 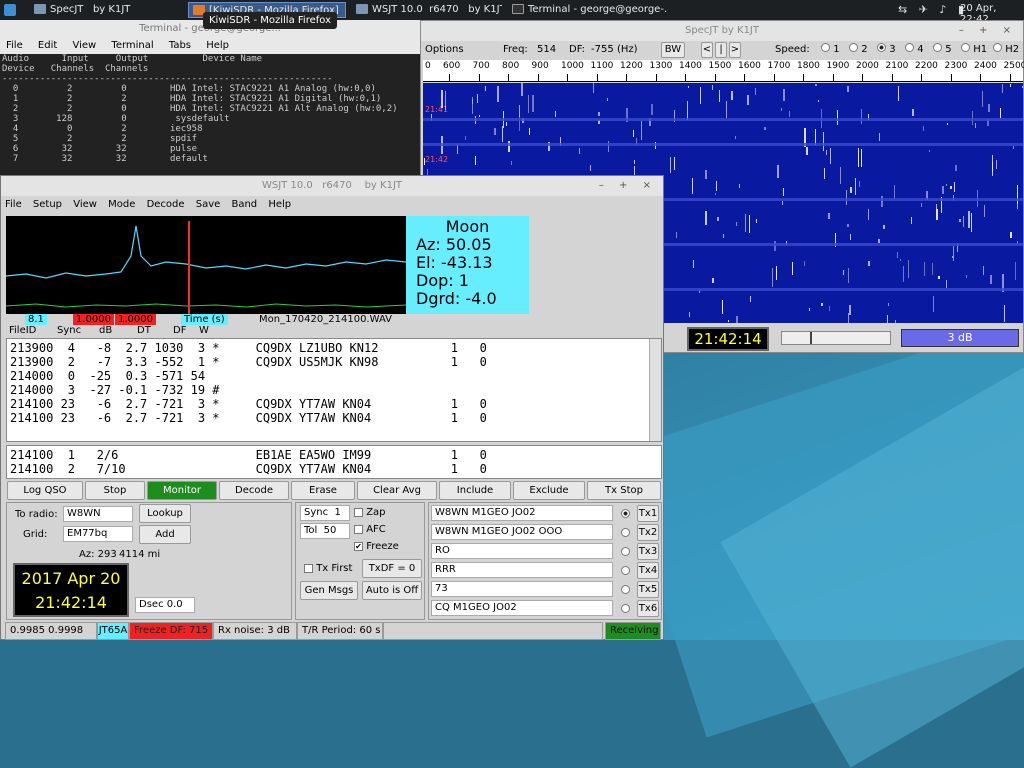 What do you see at coordinates (522, 513) in the screenshot?
I see `tx-message-input: W8WN M1GEO JO02` at bounding box center [522, 513].